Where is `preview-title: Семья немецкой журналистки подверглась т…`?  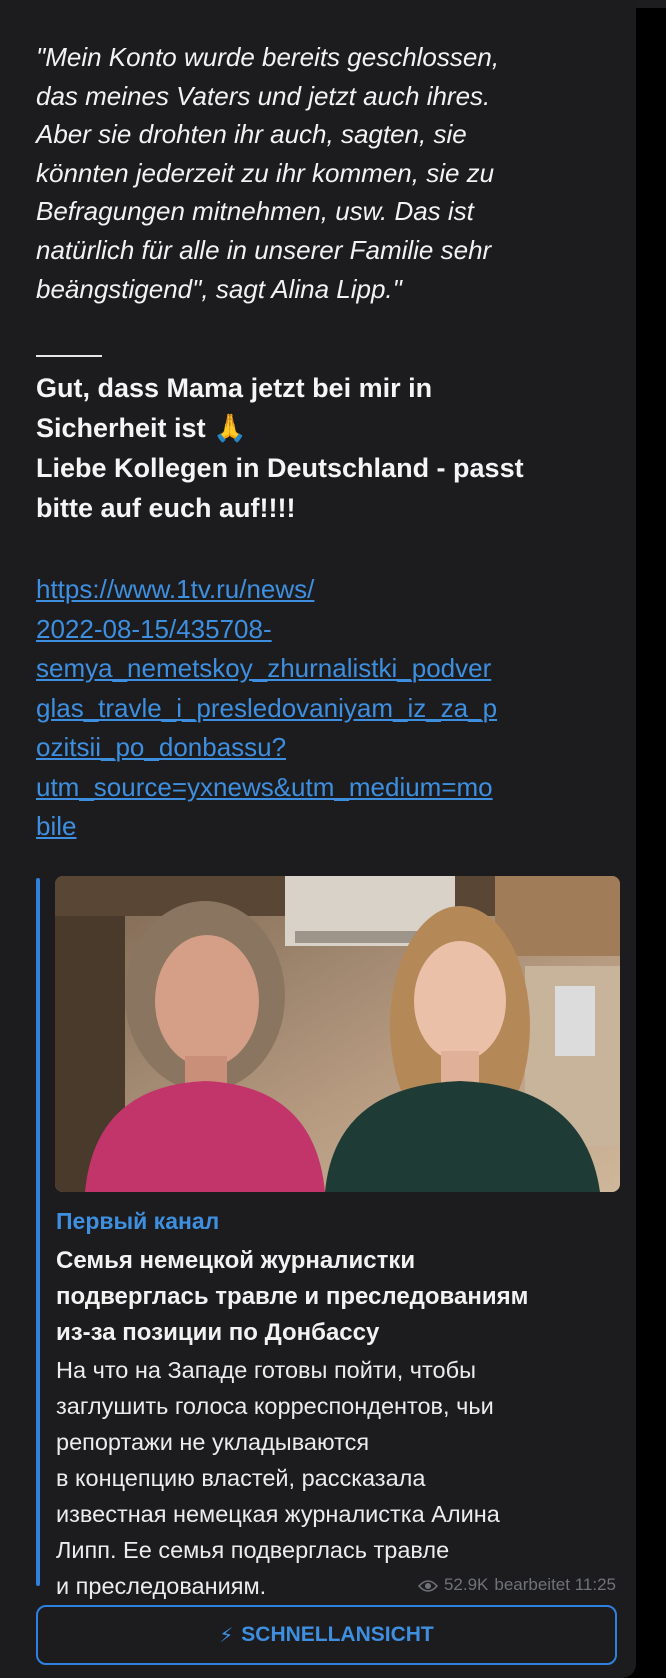
preview-title: Семья немецкой журналистки подверглась т… is located at coordinates (338, 1297).